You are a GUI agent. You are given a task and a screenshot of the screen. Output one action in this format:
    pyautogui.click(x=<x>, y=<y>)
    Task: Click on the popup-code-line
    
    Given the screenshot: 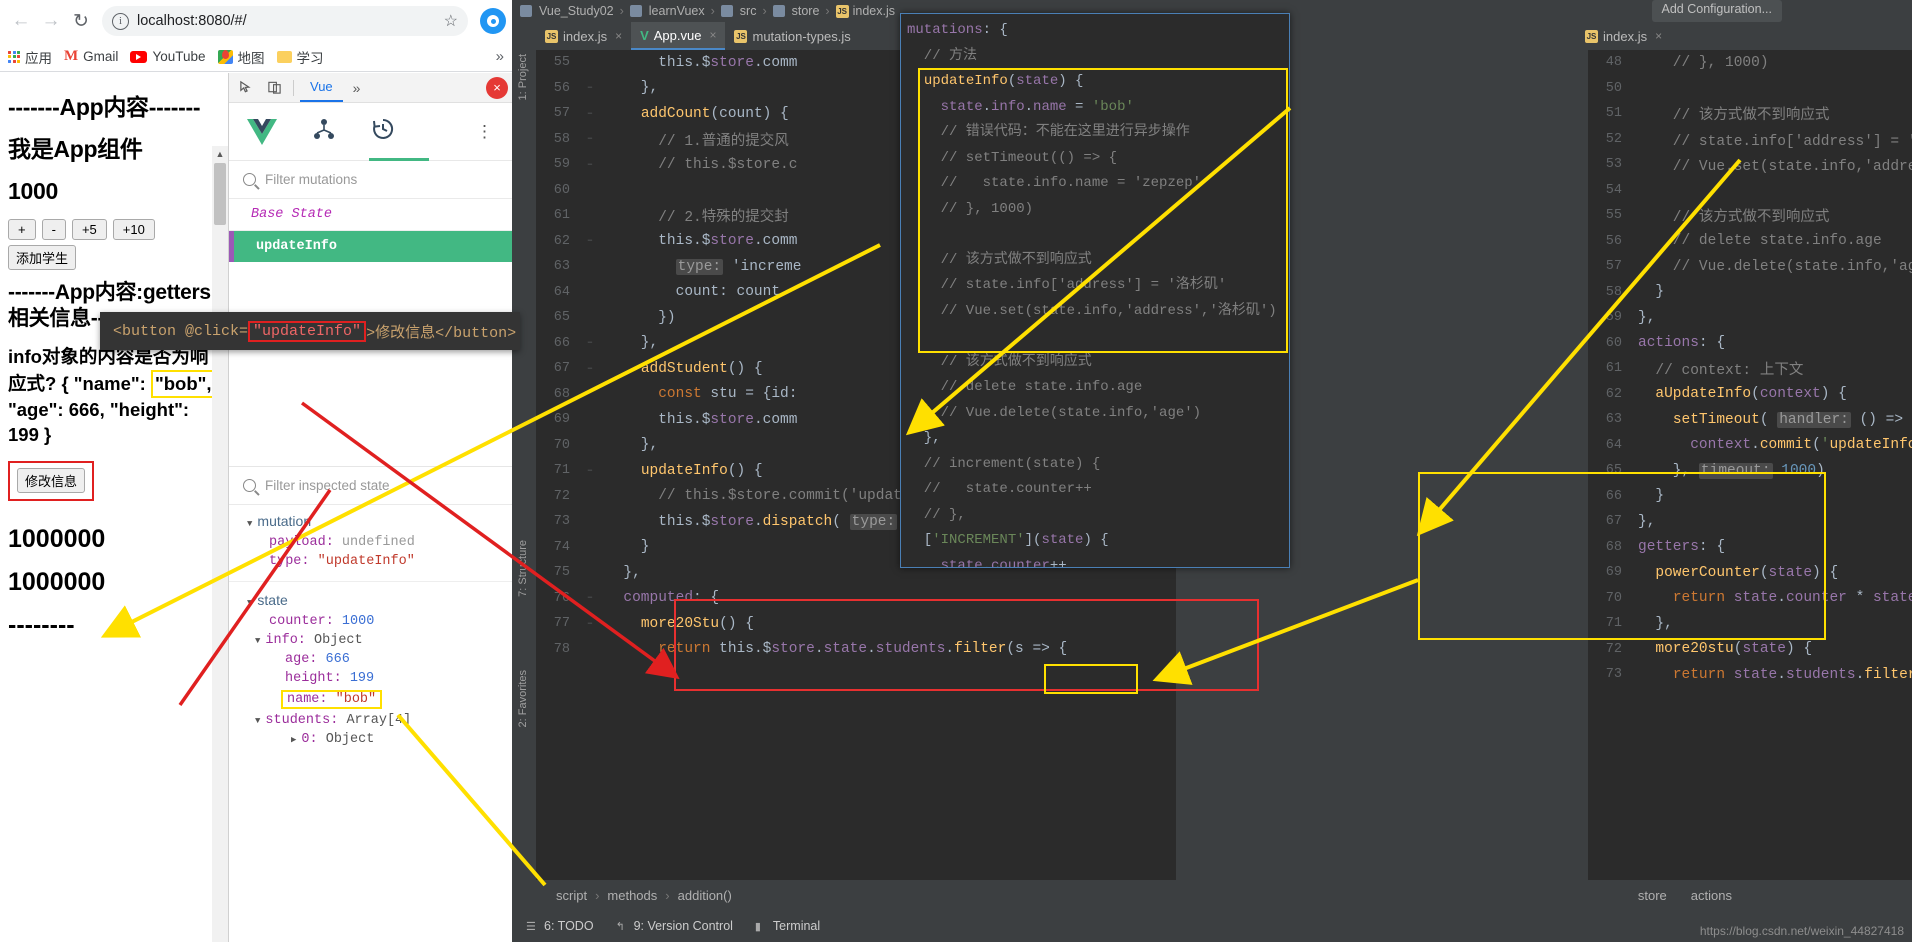 What is the action you would take?
    pyautogui.click(x=1098, y=337)
    